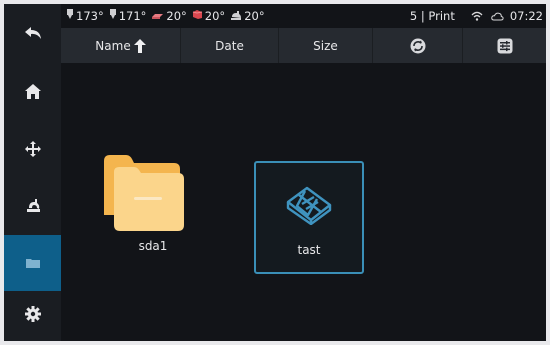 Image resolution: width=550 pixels, height=345 pixels. Describe the element at coordinates (309, 250) in the screenshot. I see `file-name-label: tast` at that location.